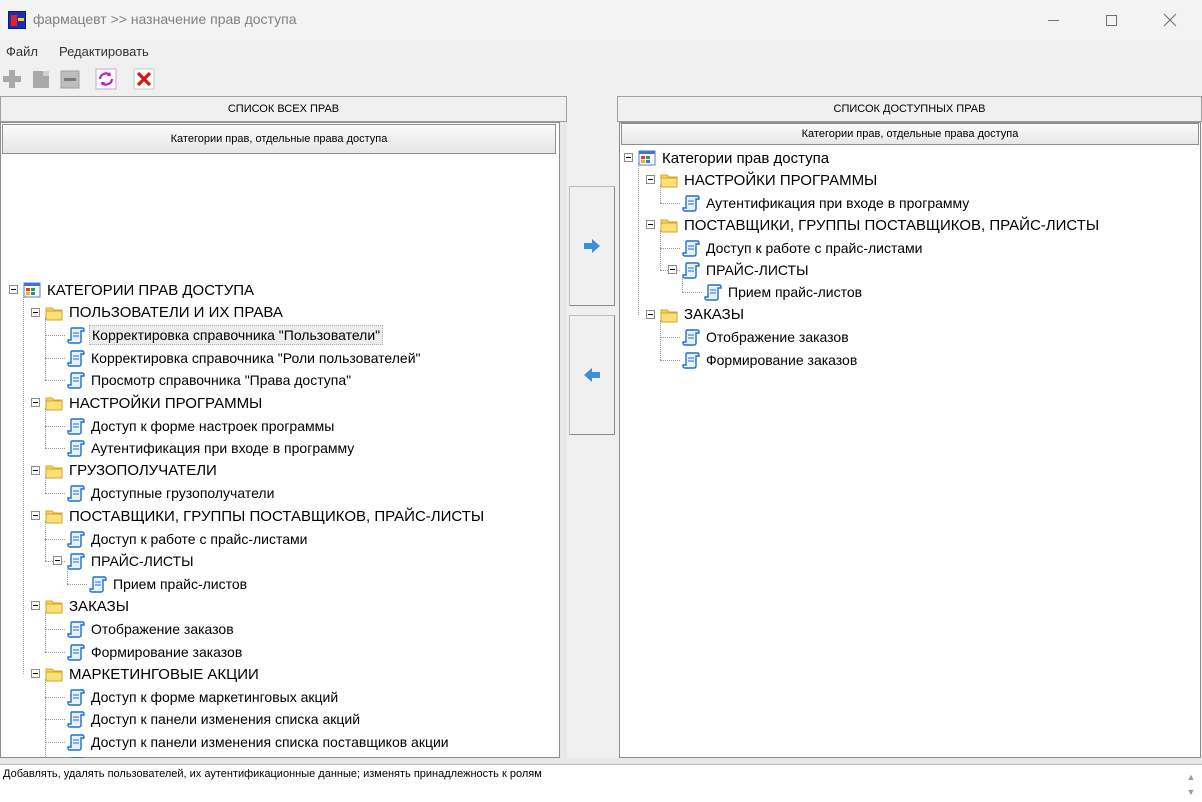  What do you see at coordinates (734, 158) in the screenshot?
I see `tree-root: Категории прав доступа` at bounding box center [734, 158].